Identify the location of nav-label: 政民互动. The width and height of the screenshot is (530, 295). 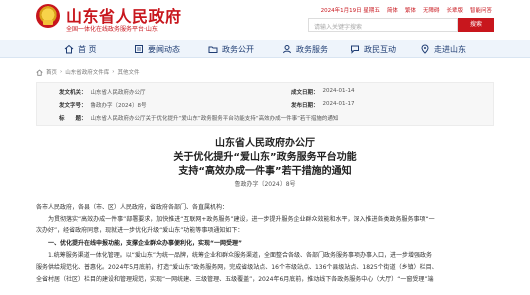
(380, 49).